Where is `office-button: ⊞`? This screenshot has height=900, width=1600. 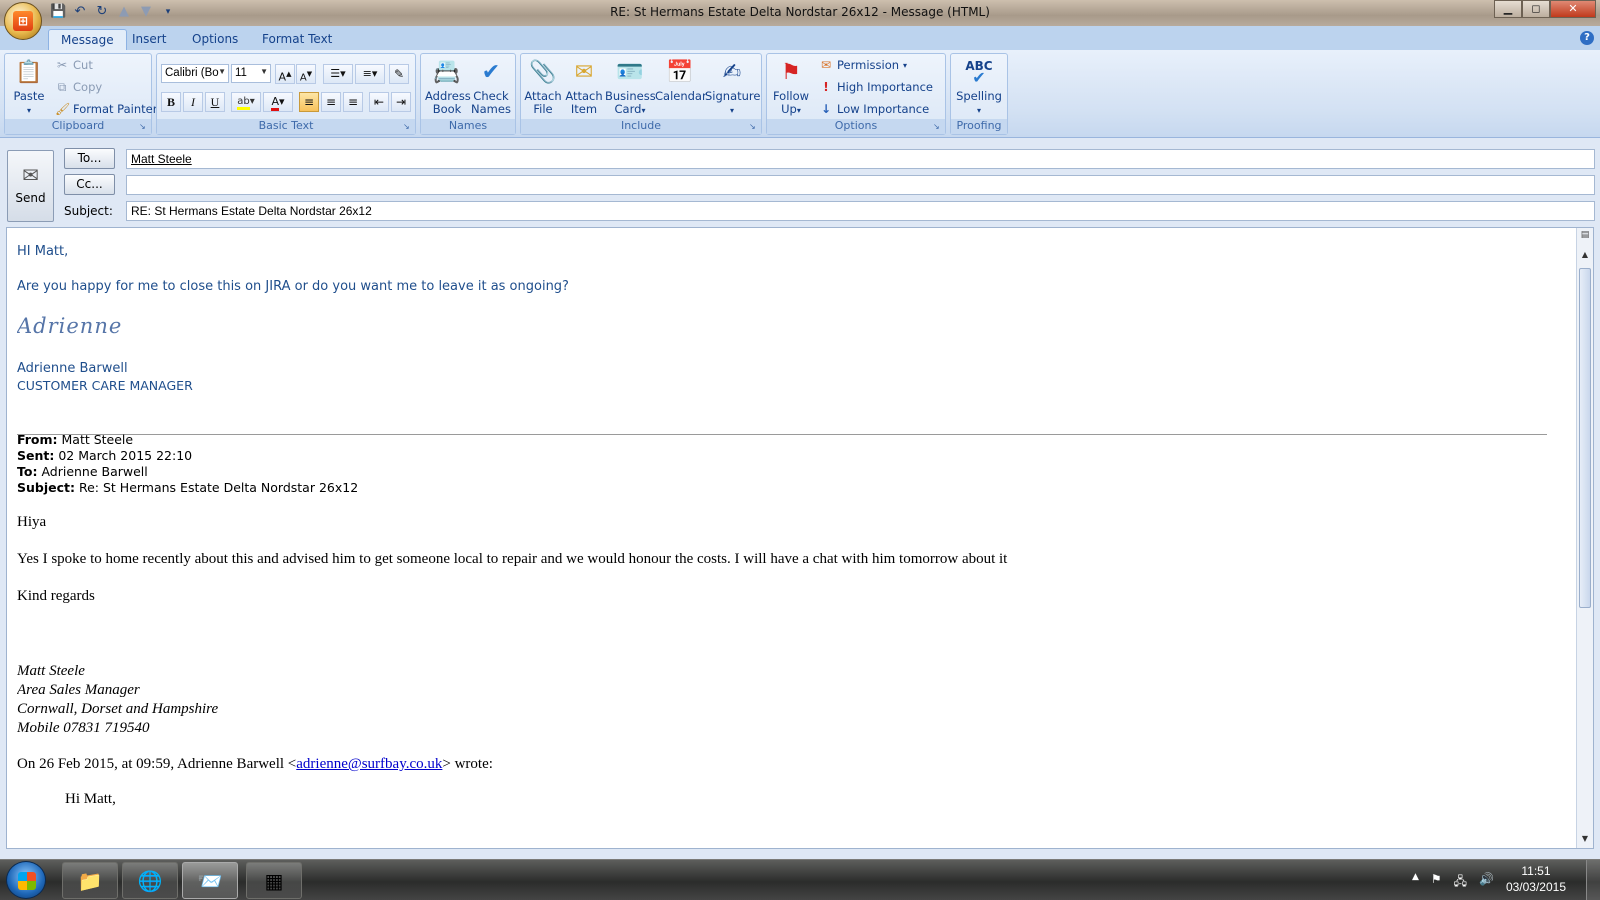 office-button: ⊞ is located at coordinates (23, 21).